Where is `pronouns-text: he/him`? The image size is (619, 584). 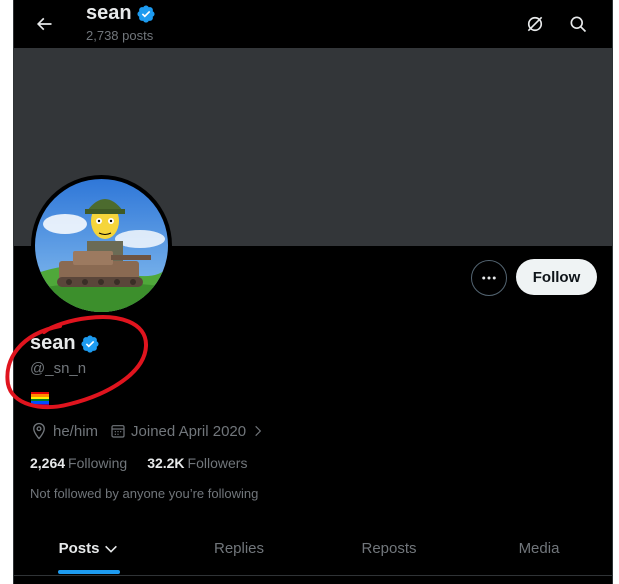
pronouns-text: he/him is located at coordinates (76, 431).